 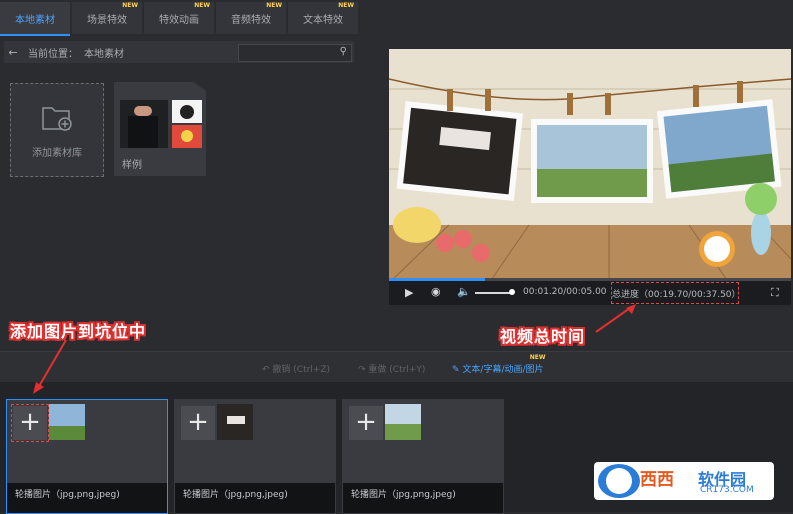 What do you see at coordinates (132, 165) in the screenshot?
I see `sample-label: 样例` at bounding box center [132, 165].